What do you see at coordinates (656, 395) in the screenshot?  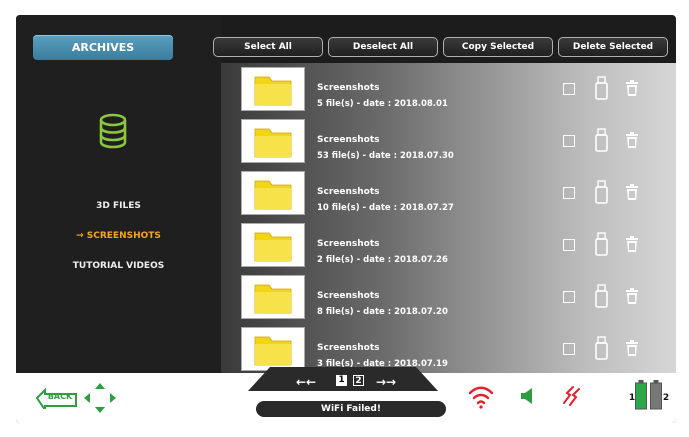 I see `battery-2-icon` at bounding box center [656, 395].